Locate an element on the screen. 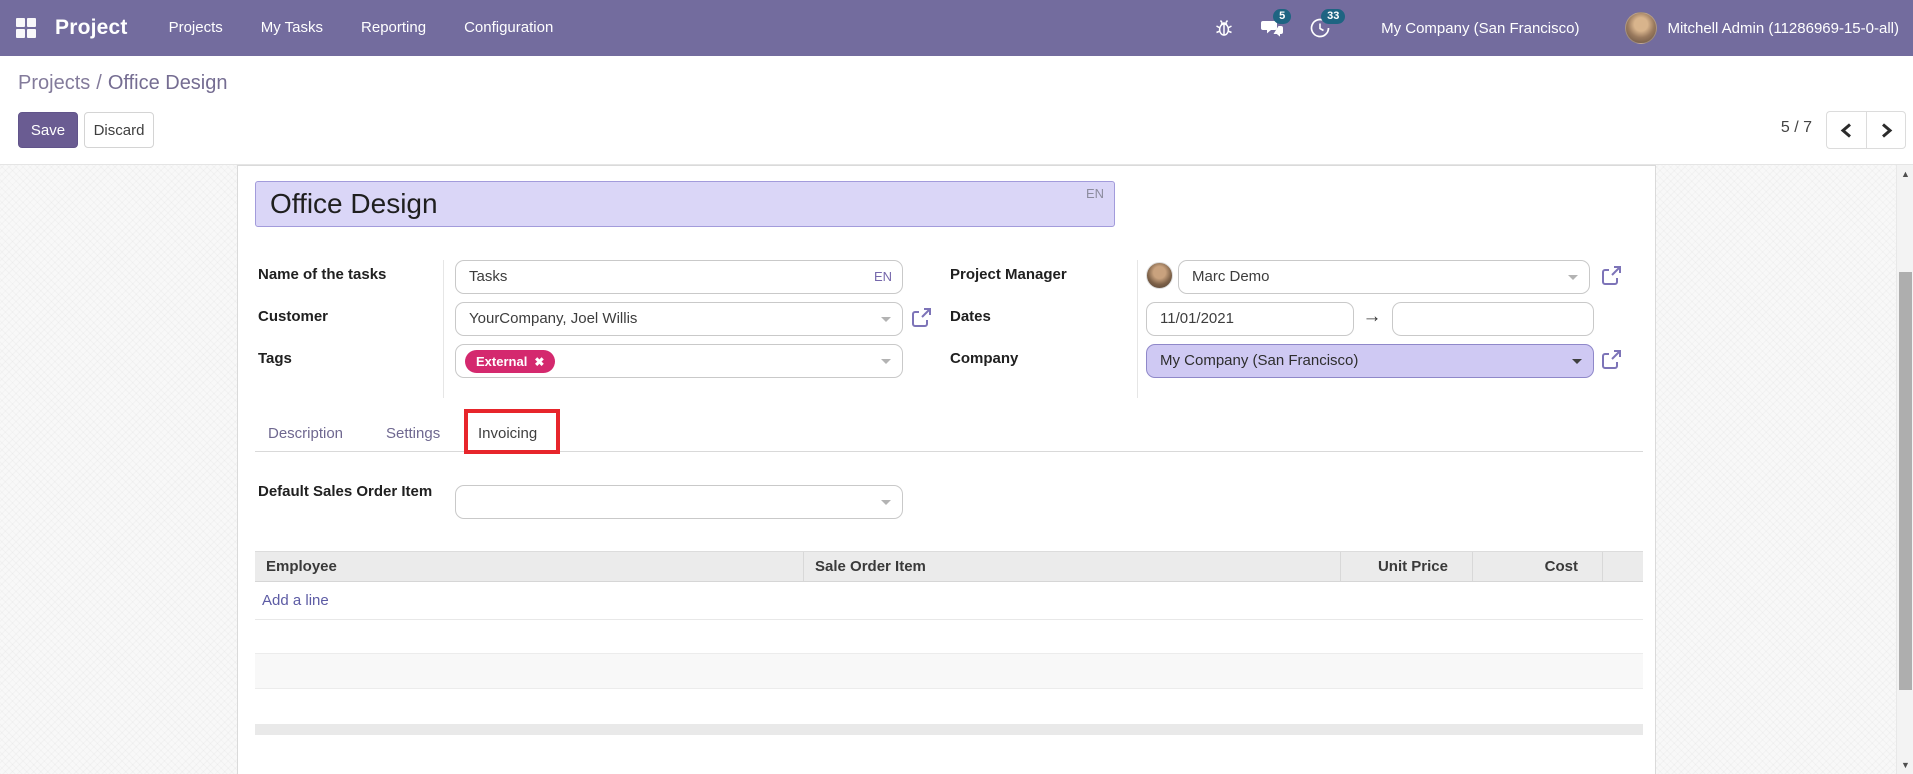 The width and height of the screenshot is (1913, 774). company-switcher: My Company (San Francisco) is located at coordinates (1480, 28).